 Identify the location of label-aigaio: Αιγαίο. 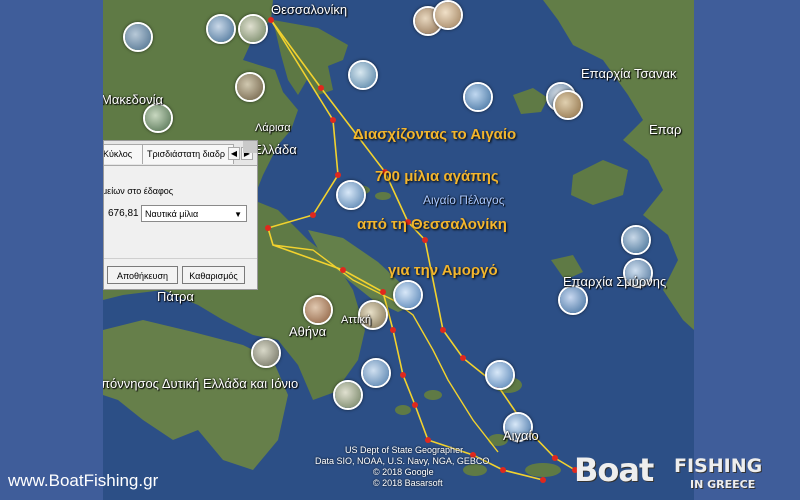
(521, 435).